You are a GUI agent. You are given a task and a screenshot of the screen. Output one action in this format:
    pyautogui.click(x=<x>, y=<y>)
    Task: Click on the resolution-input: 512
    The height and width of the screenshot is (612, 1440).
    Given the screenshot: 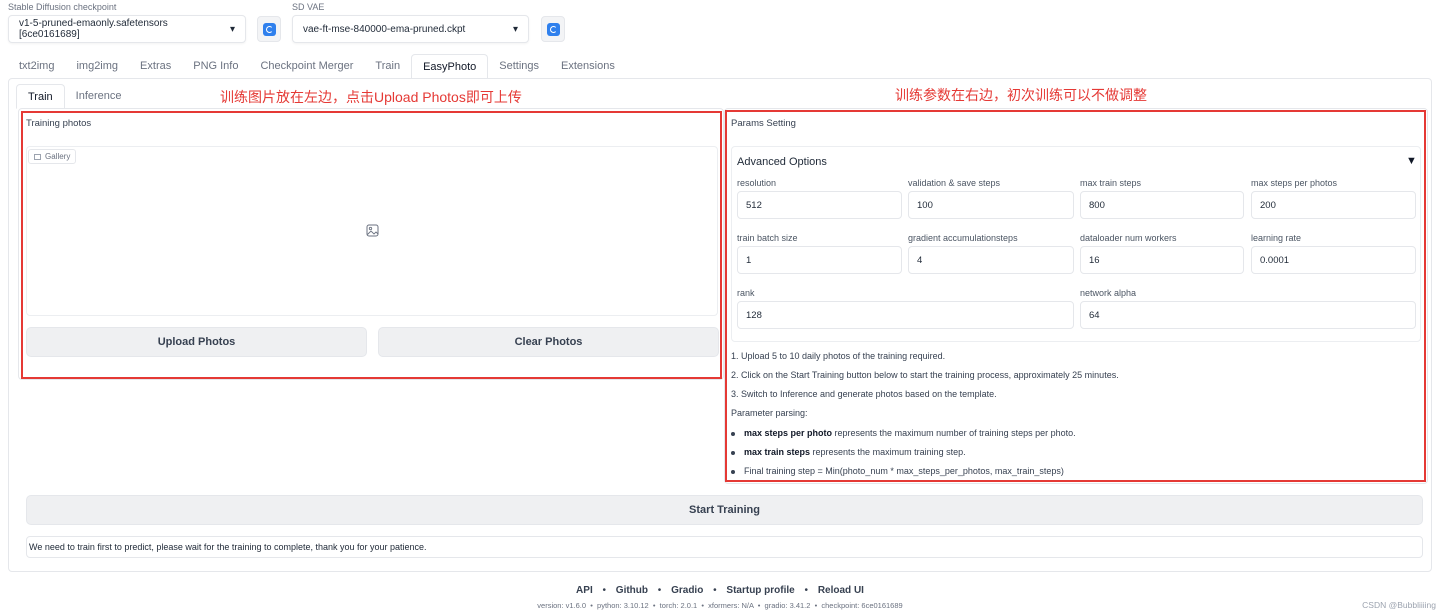 What is the action you would take?
    pyautogui.click(x=819, y=205)
    